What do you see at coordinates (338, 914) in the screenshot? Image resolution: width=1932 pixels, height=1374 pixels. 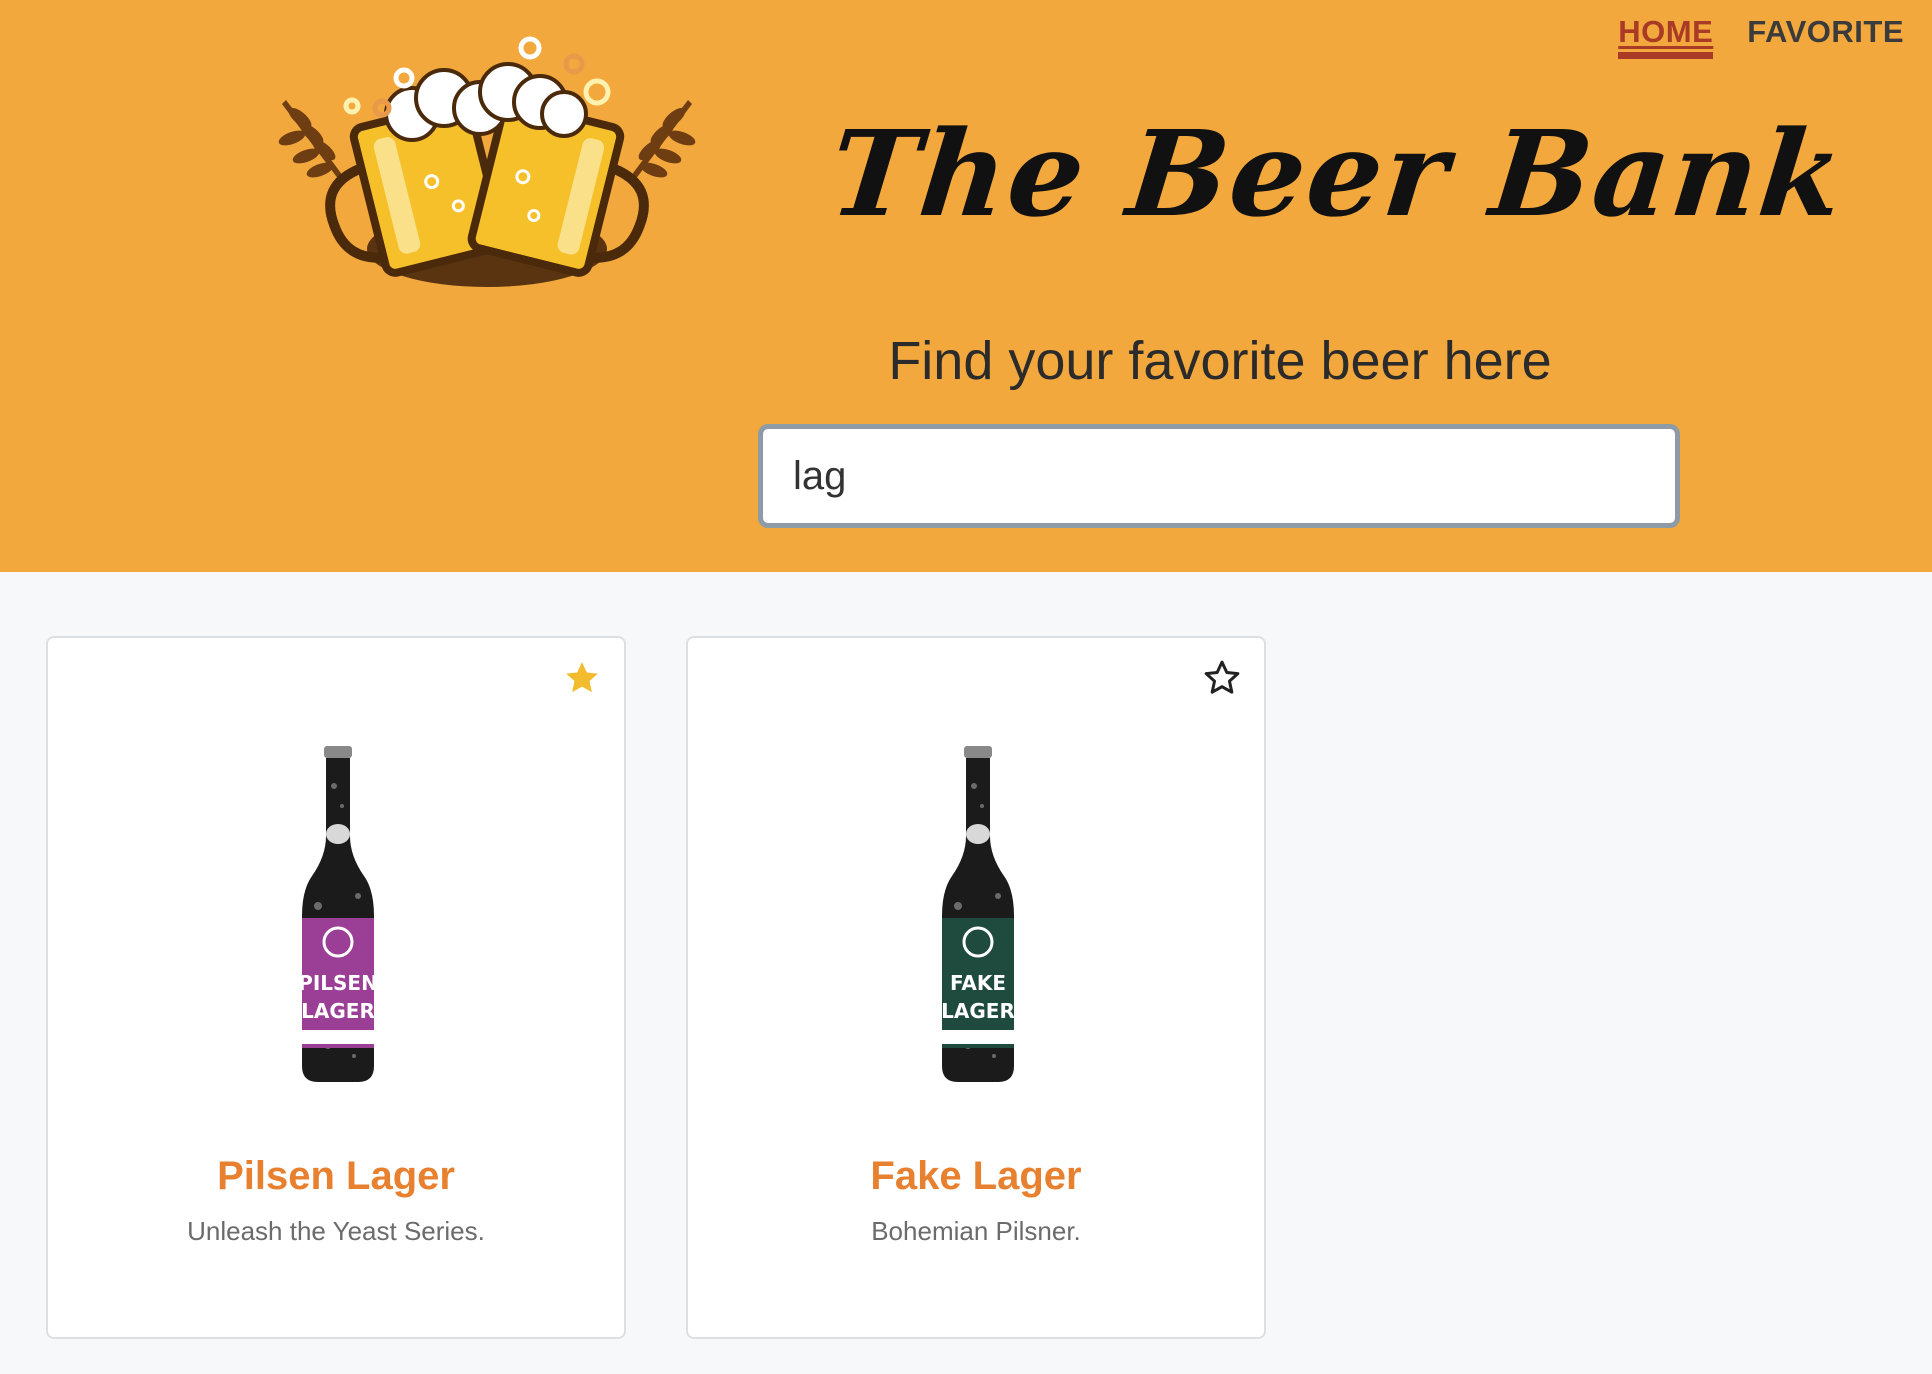 I see `beer-bottle-image: PILSEN LAGER` at bounding box center [338, 914].